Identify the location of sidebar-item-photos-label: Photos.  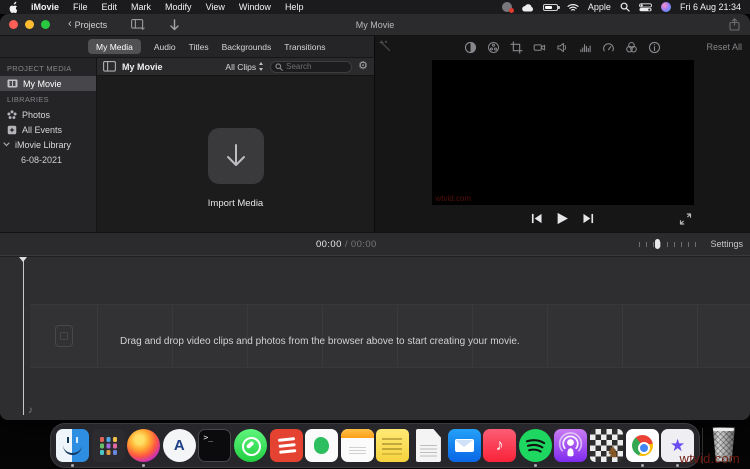
(36, 114).